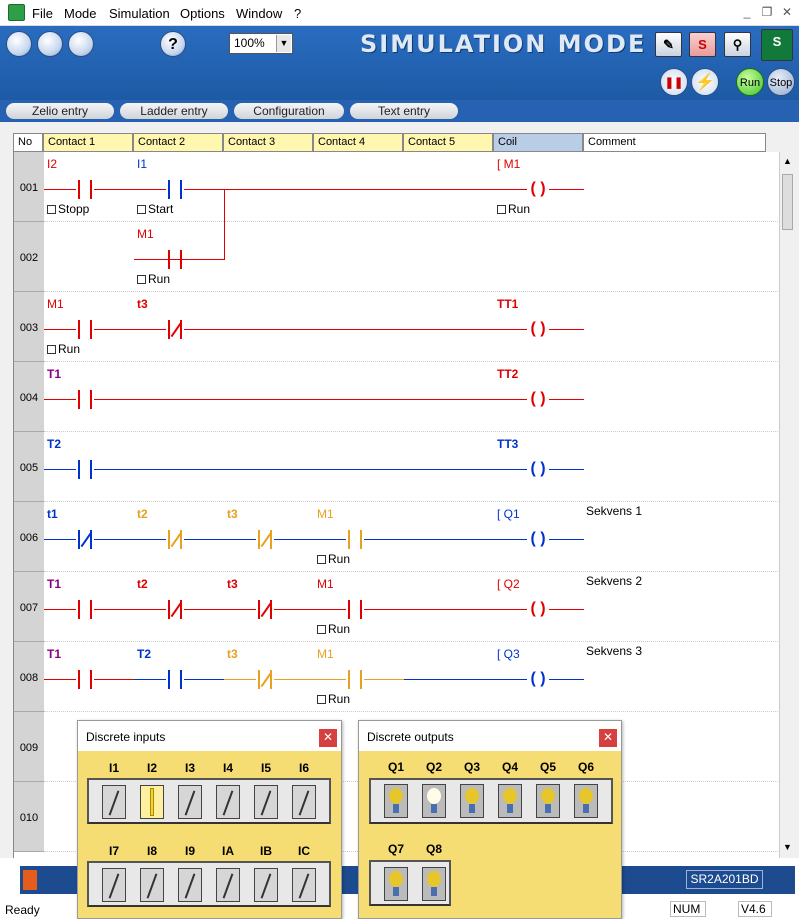 The width and height of the screenshot is (799, 919). Describe the element at coordinates (29, 187) in the screenshot. I see `row-number: 001` at that location.